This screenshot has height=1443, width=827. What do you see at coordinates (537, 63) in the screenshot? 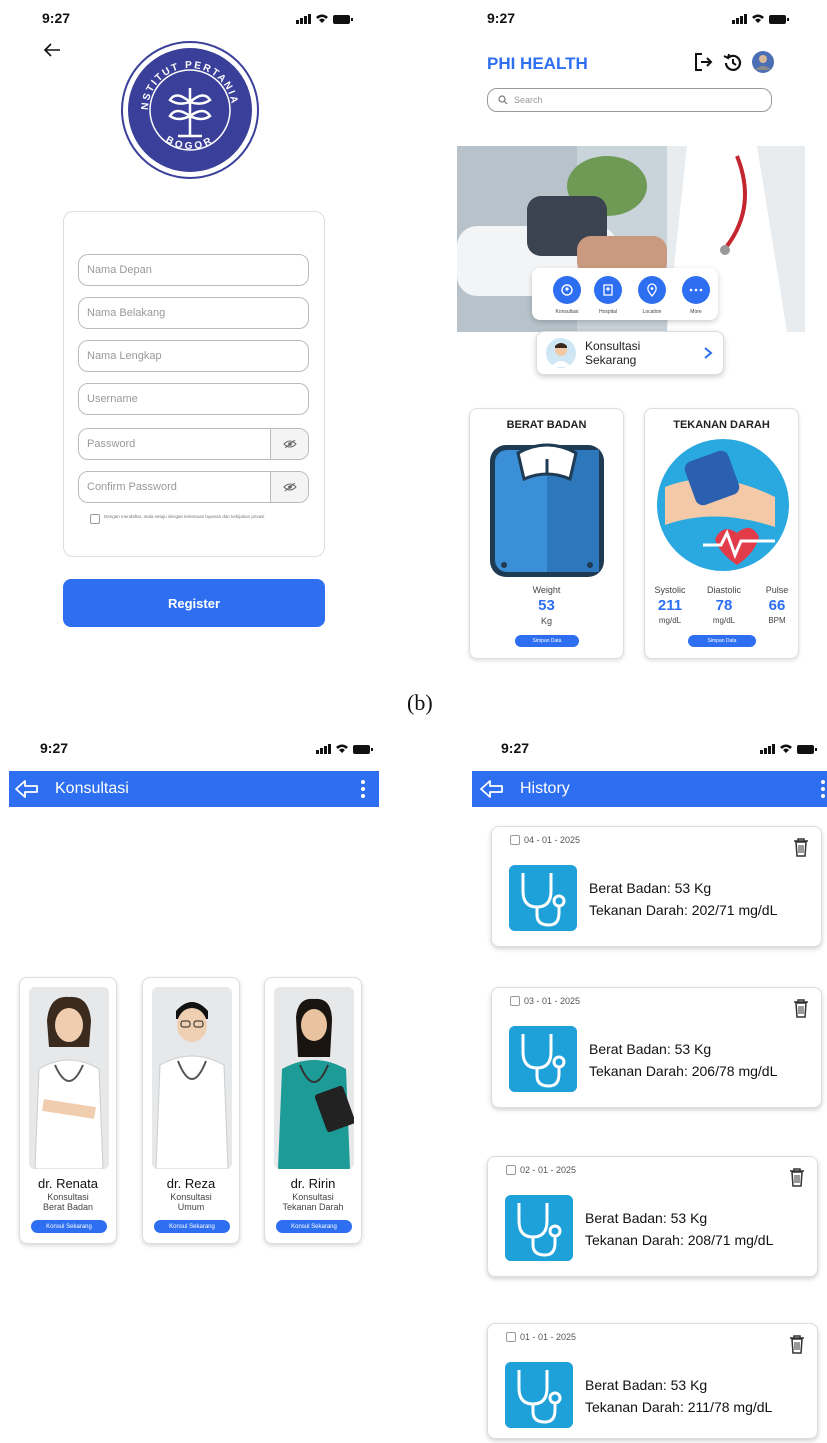
I see `app-brand: PHI HEALTH` at bounding box center [537, 63].